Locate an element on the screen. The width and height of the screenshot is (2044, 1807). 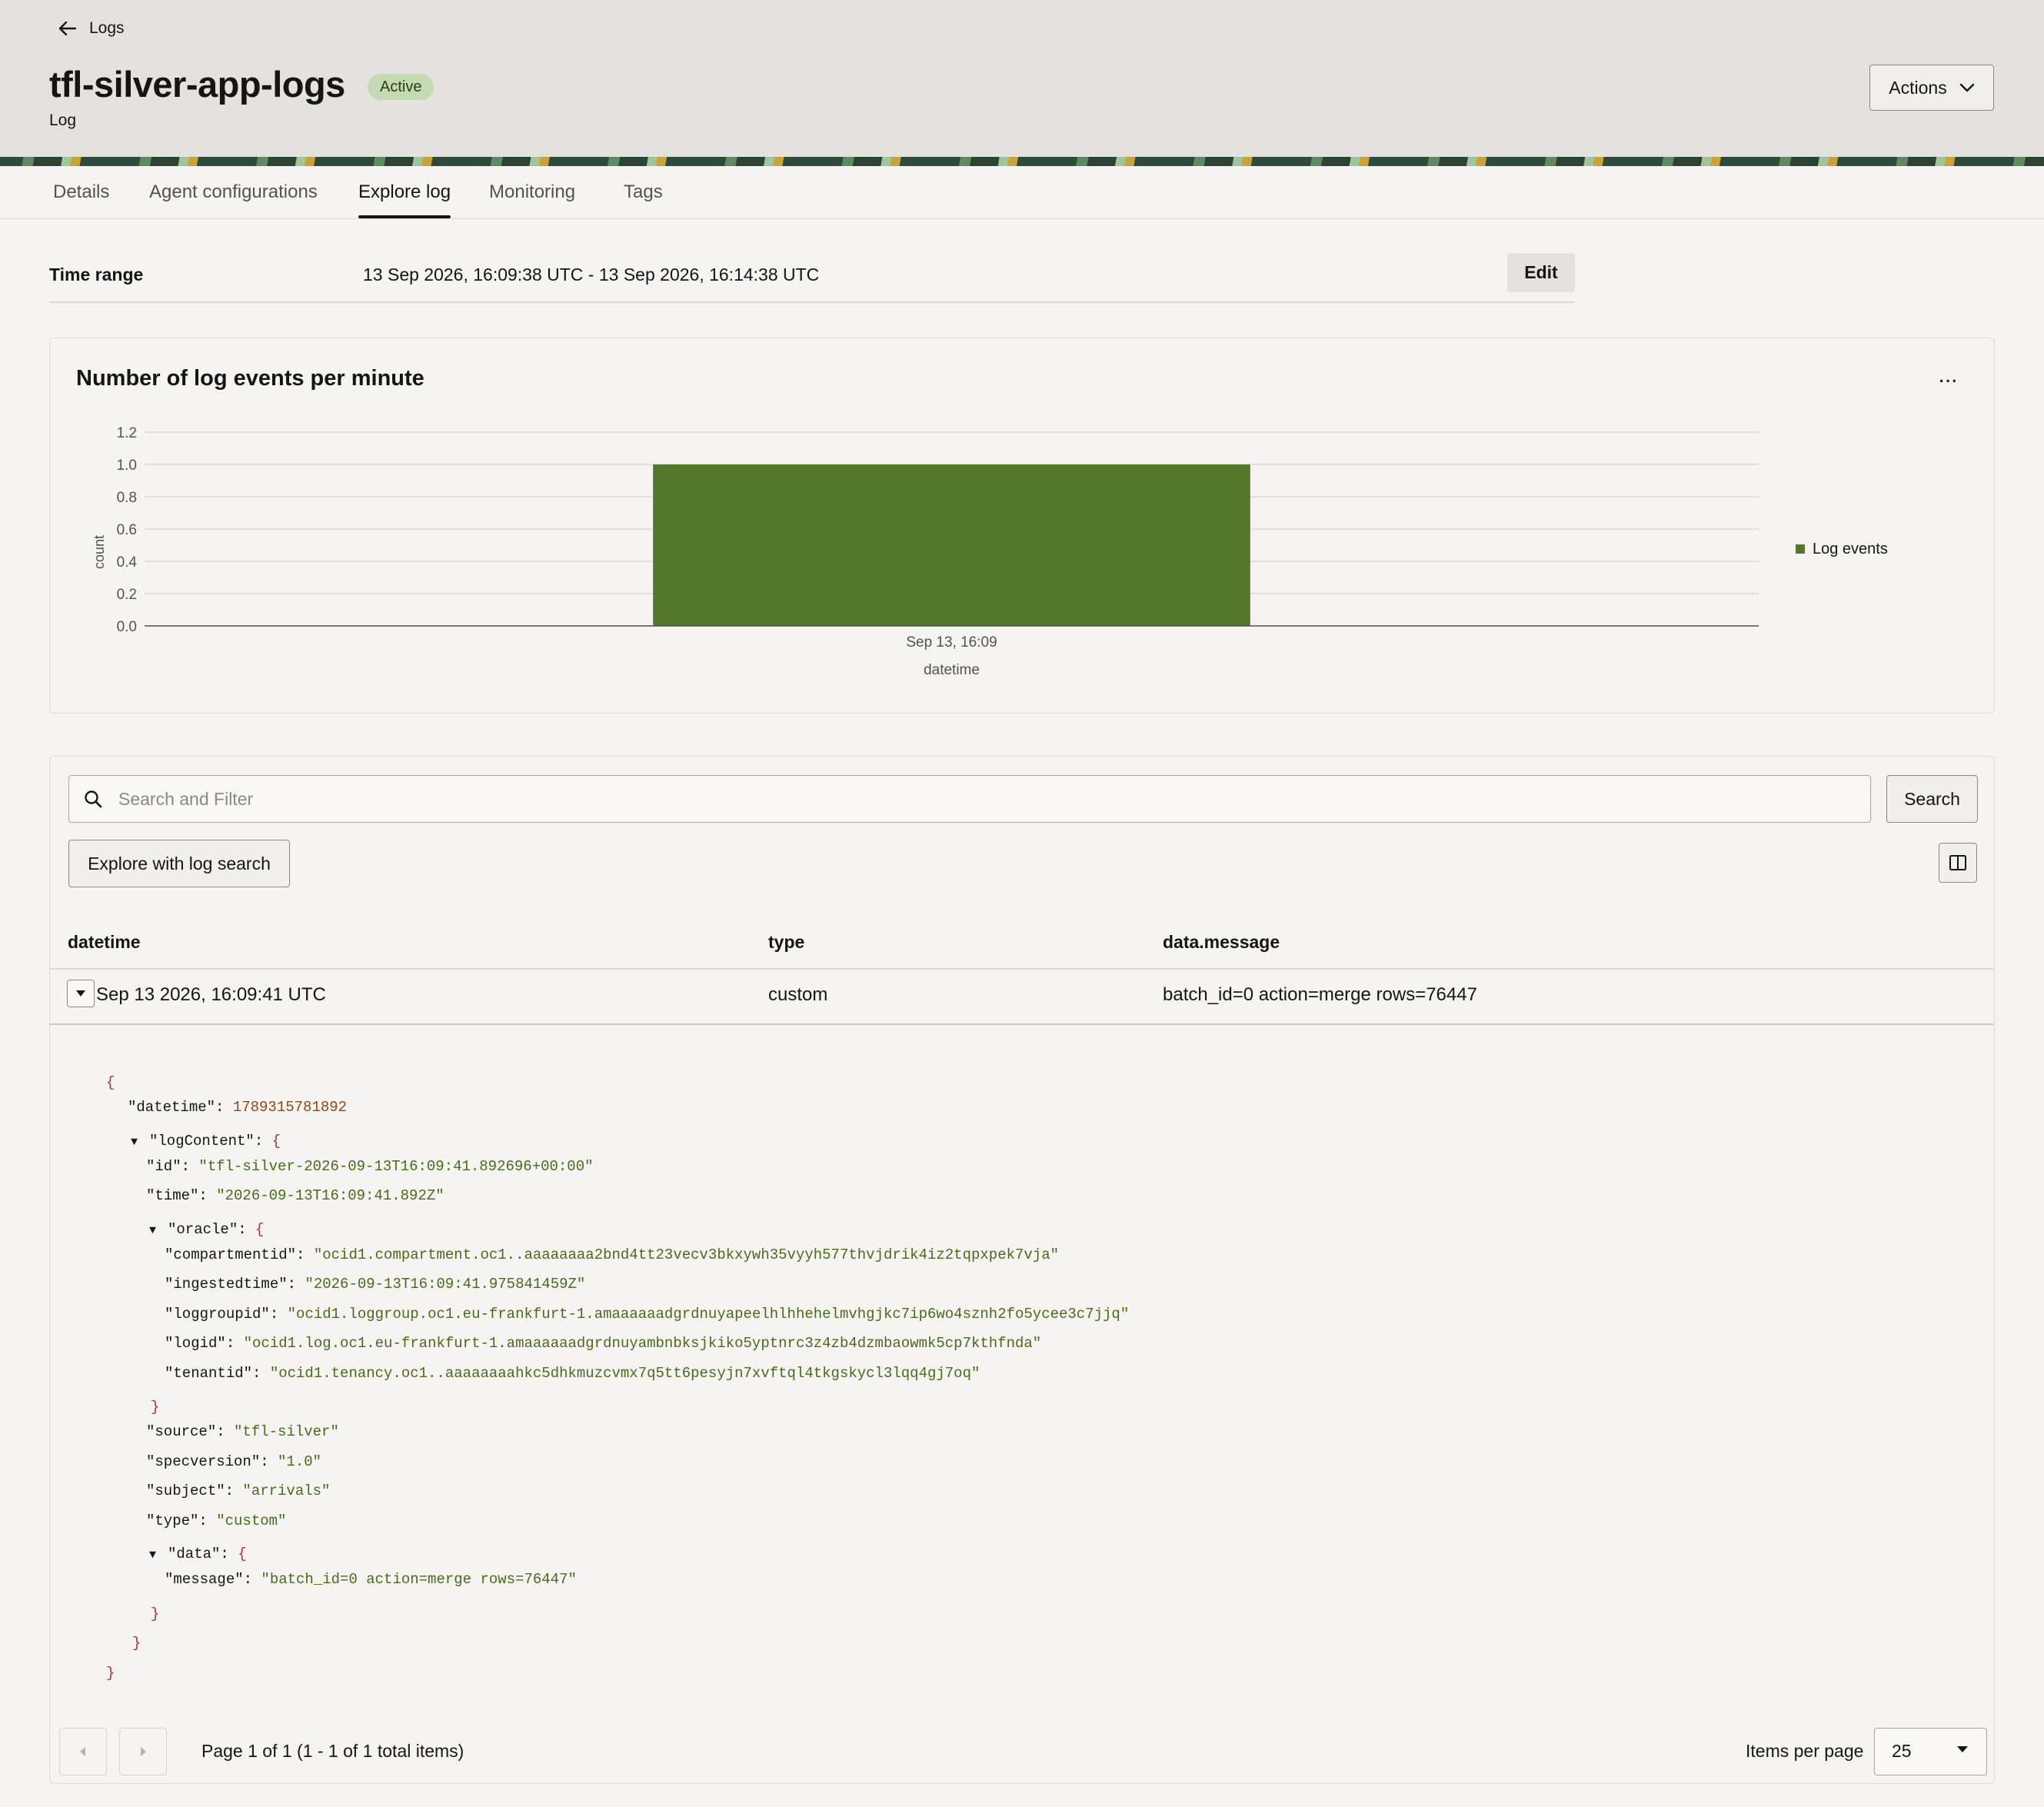
column-header-data-message: data.message is located at coordinates (1221, 943).